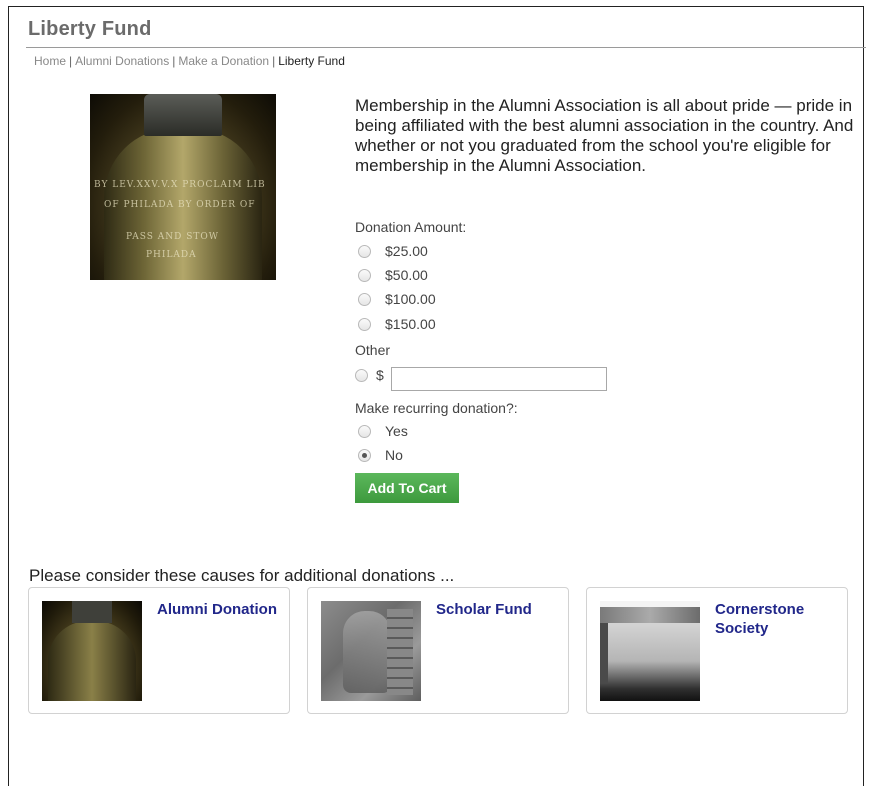 The image size is (872, 786). I want to click on liberty-bell-thumbnail, so click(92, 651).